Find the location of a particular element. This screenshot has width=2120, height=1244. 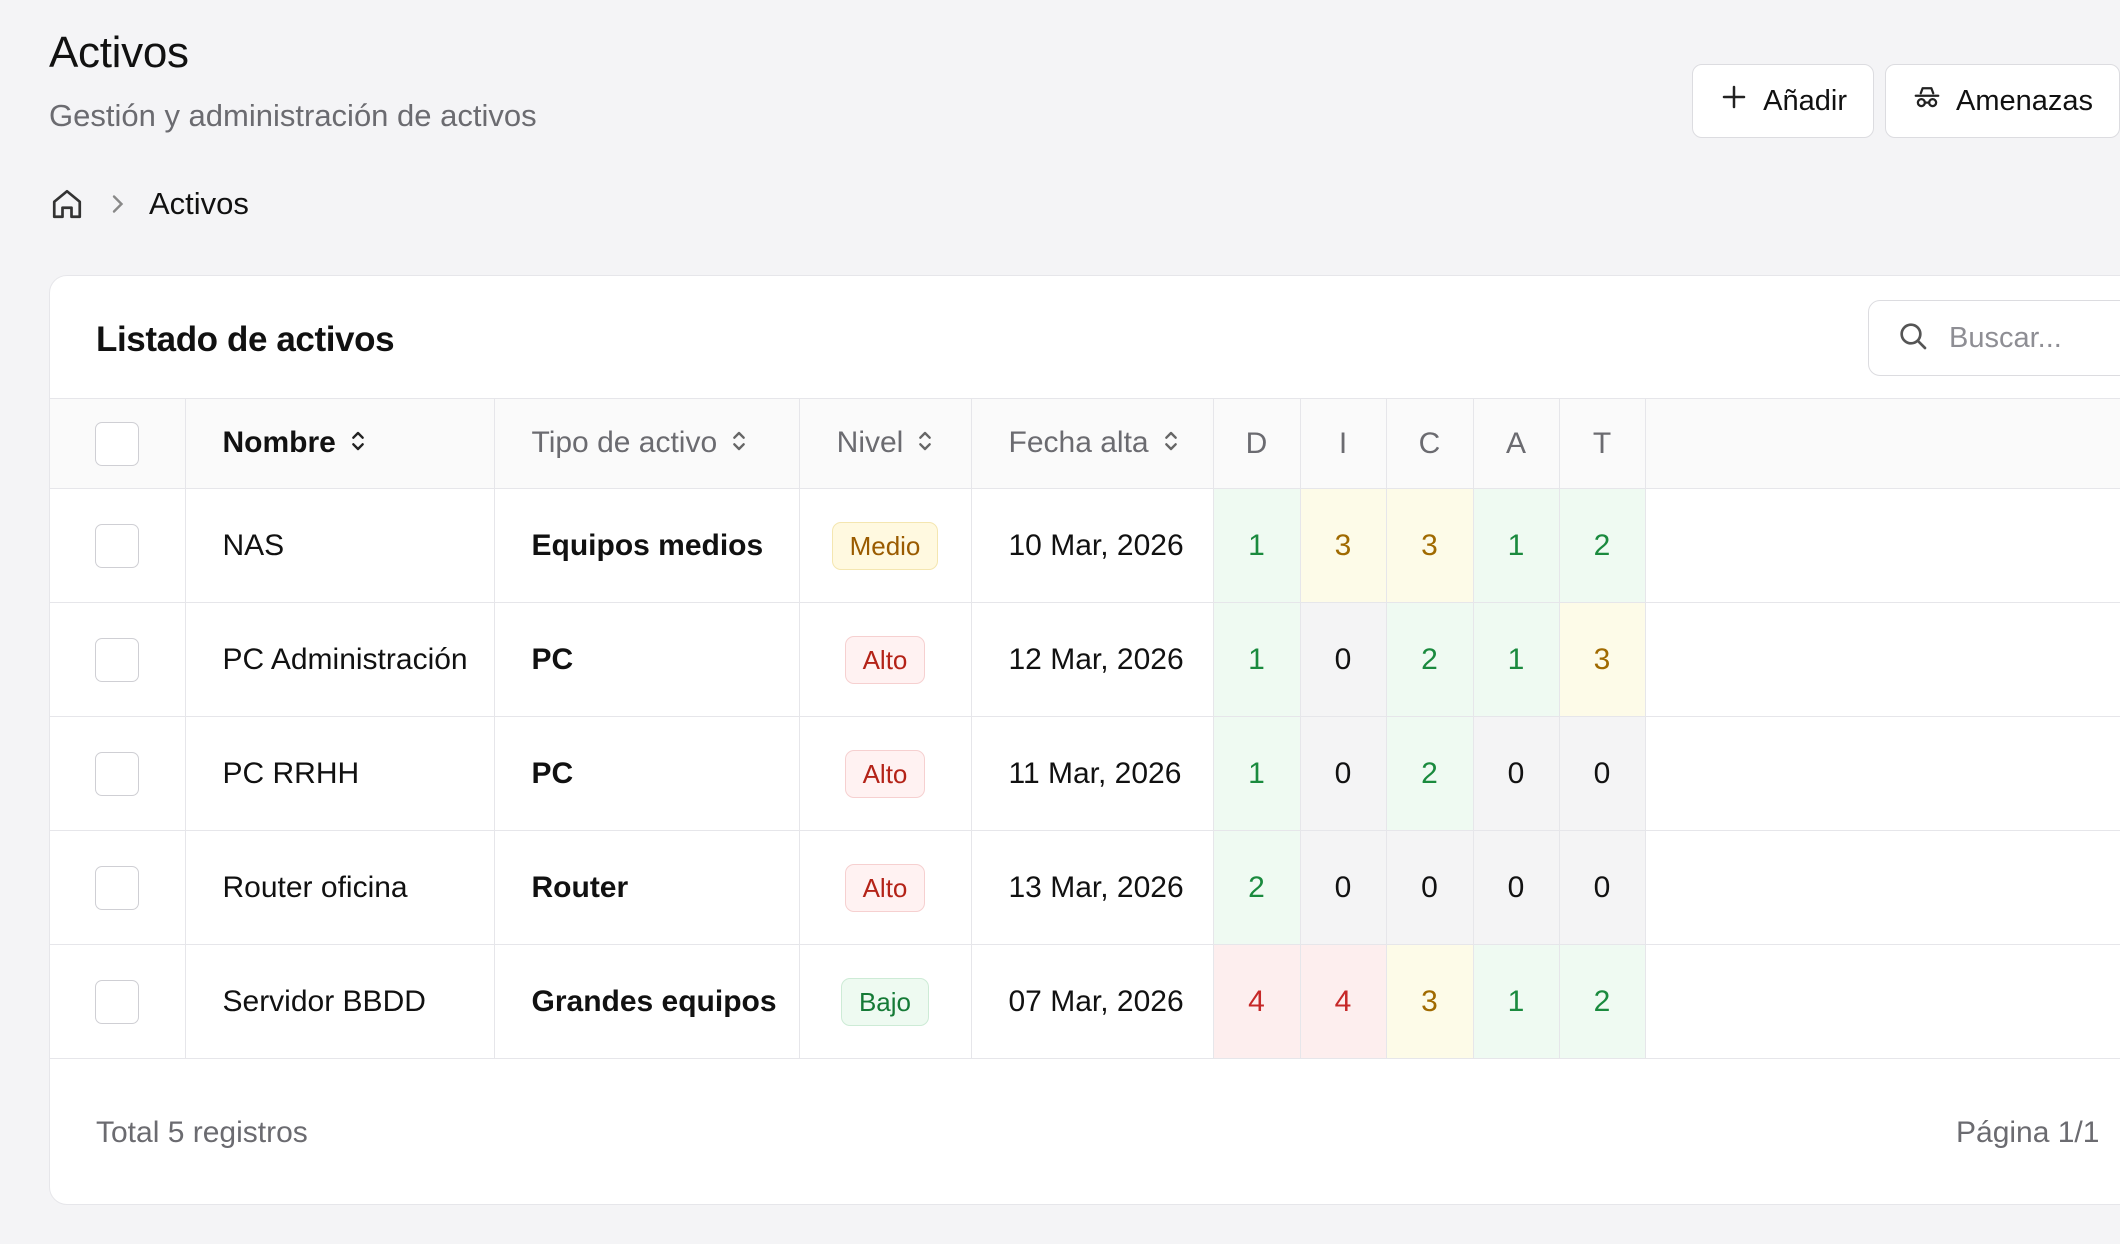

cell-score-c: 0 is located at coordinates (1430, 887).